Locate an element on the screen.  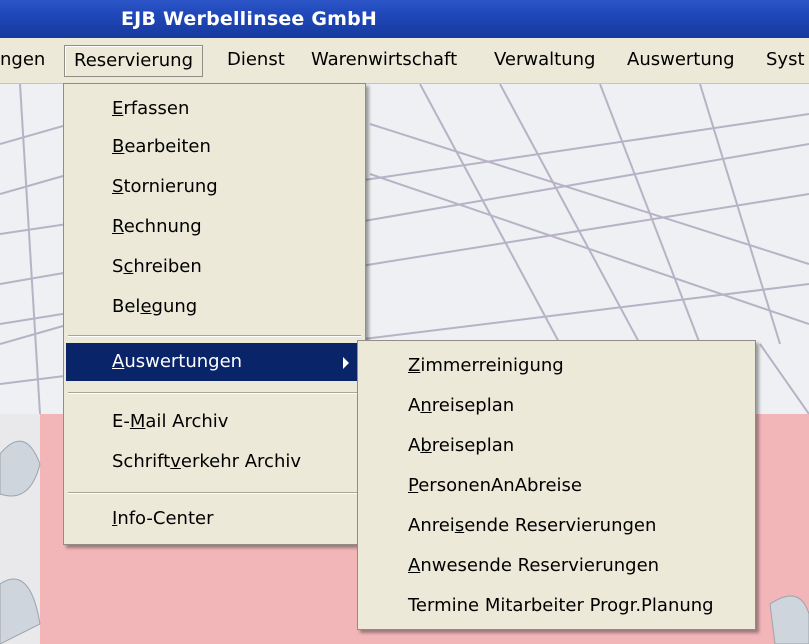
menu-item-rechnung: Rechnung is located at coordinates (214, 227).